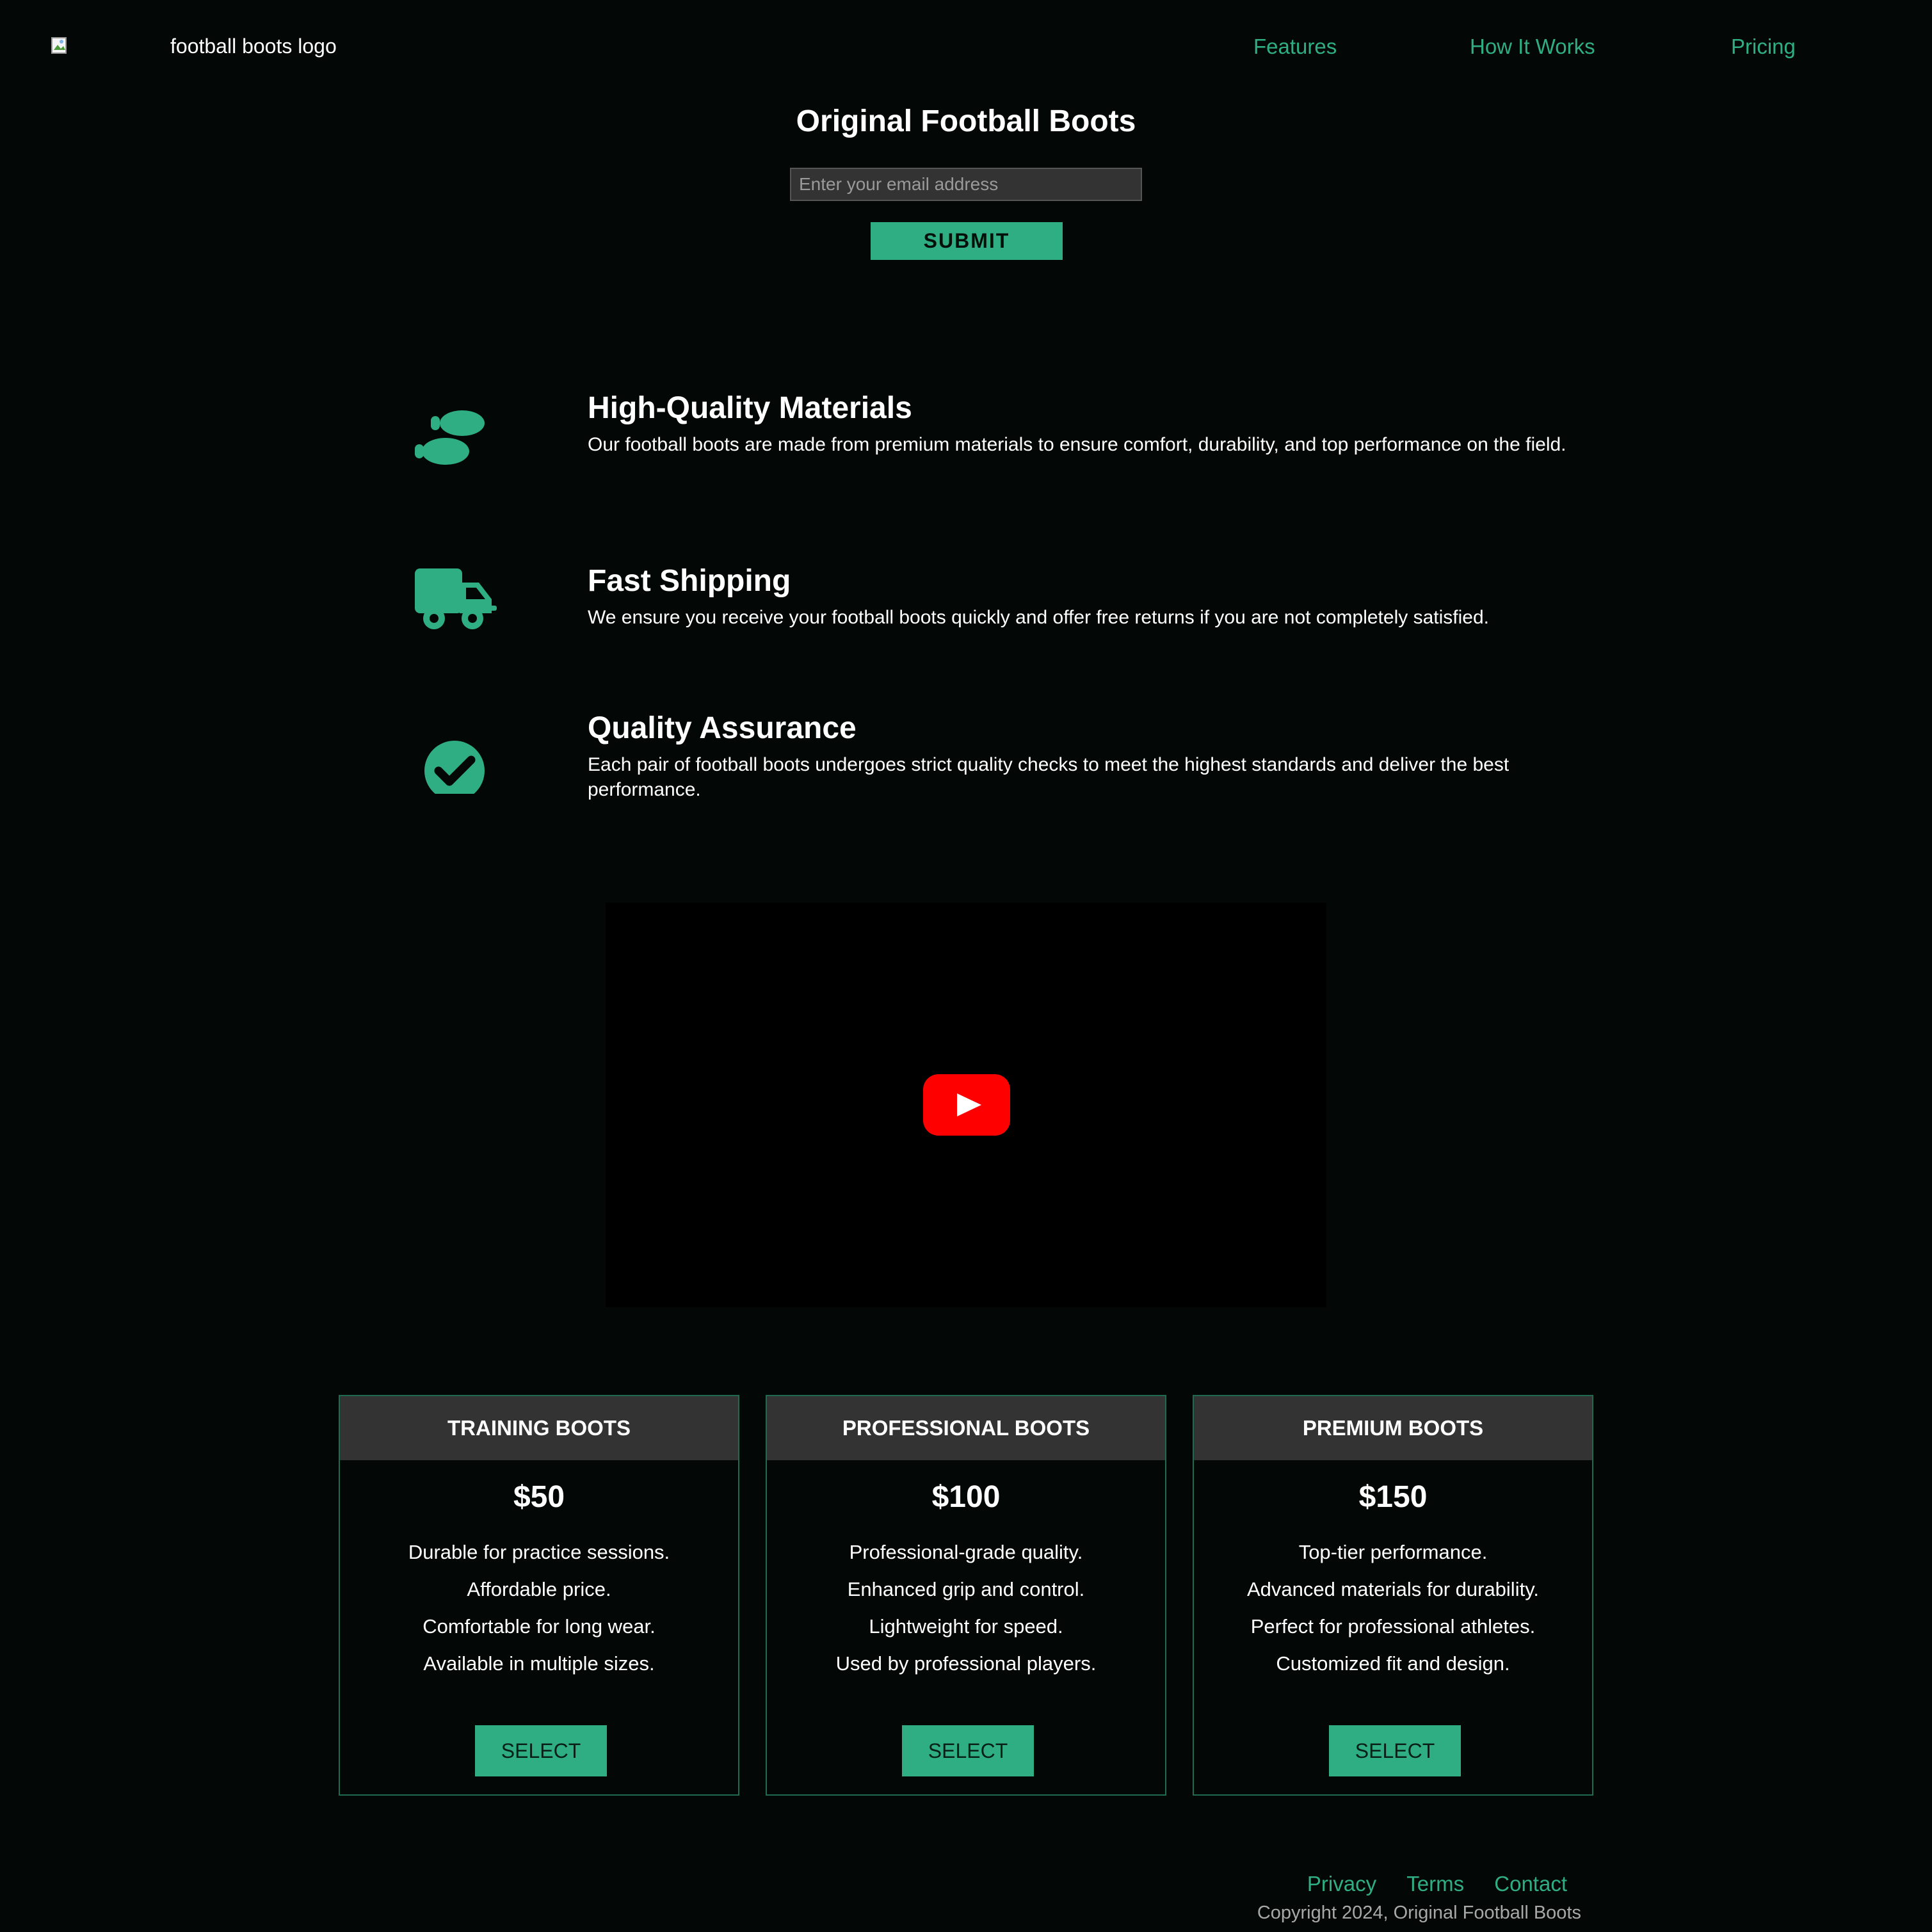 The width and height of the screenshot is (1932, 1932). Describe the element at coordinates (689, 581) in the screenshot. I see `feature-title: Fast Shipping` at that location.